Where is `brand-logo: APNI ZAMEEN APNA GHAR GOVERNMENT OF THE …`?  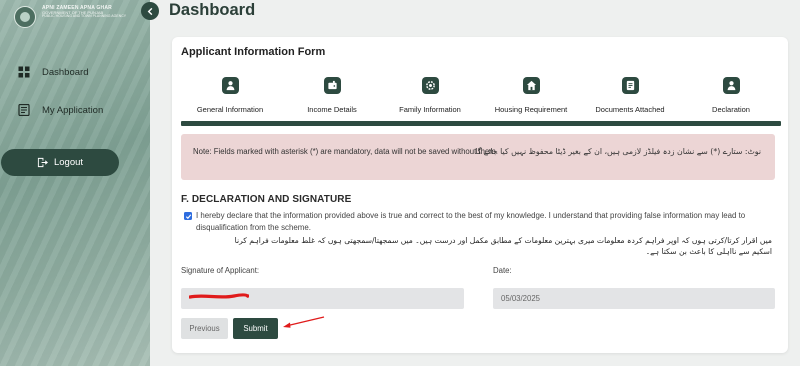
brand-logo: APNI ZAMEEN APNA GHAR GOVERNMENT OF THE … is located at coordinates (70, 16).